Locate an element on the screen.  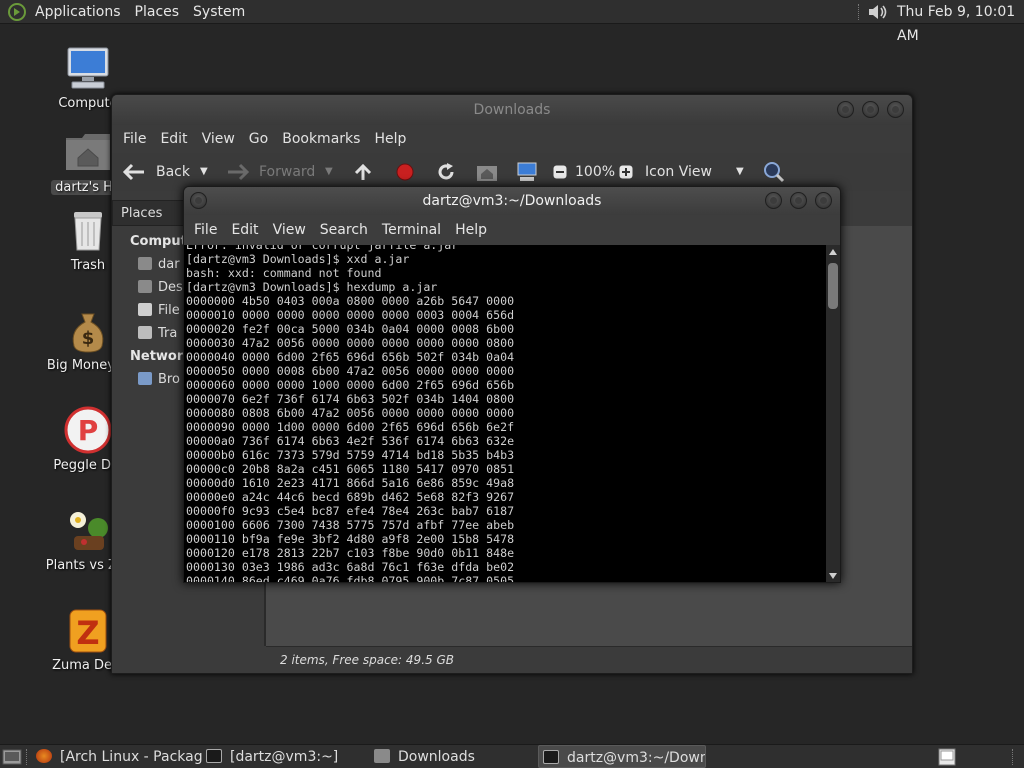
task-downloads: Downloads is located at coordinates (454, 756).